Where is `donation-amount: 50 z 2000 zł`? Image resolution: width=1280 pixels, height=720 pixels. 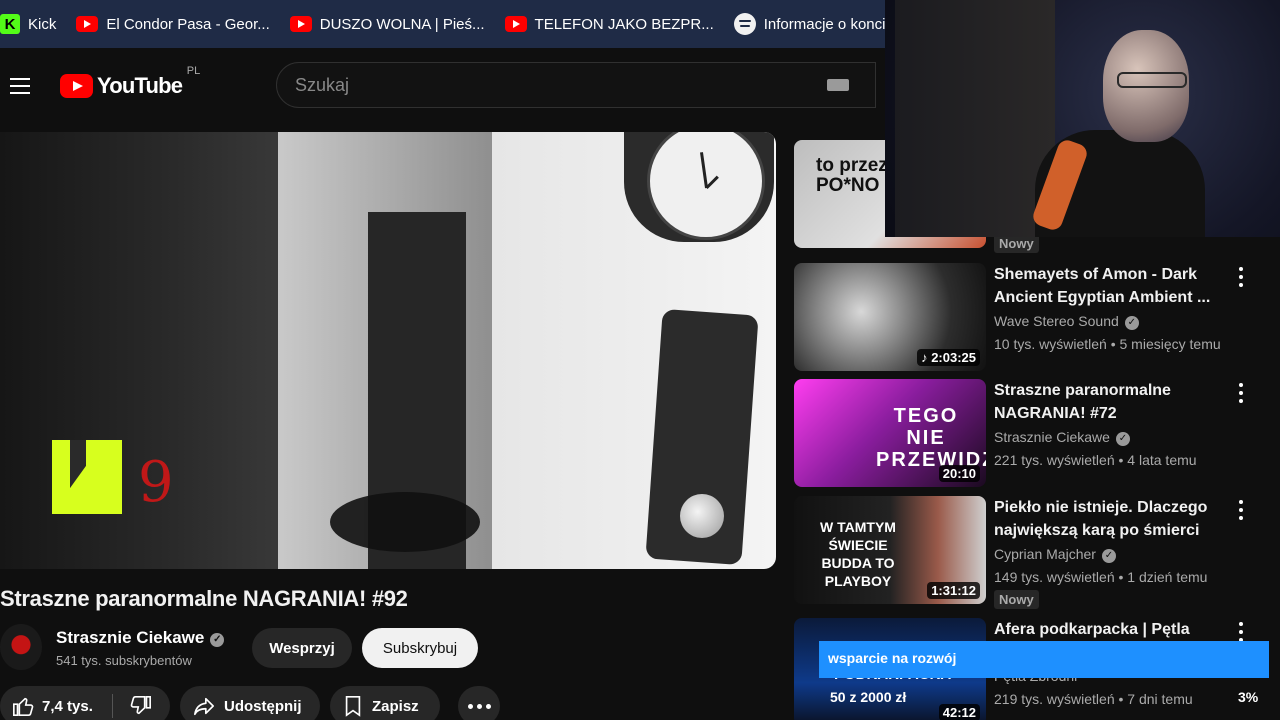
donation-amount: 50 z 2000 zł is located at coordinates (868, 697).